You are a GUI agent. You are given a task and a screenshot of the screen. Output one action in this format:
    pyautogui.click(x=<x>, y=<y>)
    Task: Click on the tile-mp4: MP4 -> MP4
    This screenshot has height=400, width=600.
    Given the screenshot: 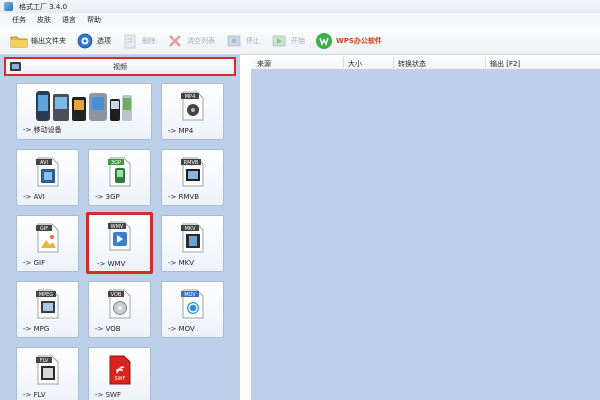 What is the action you would take?
    pyautogui.click(x=192, y=111)
    